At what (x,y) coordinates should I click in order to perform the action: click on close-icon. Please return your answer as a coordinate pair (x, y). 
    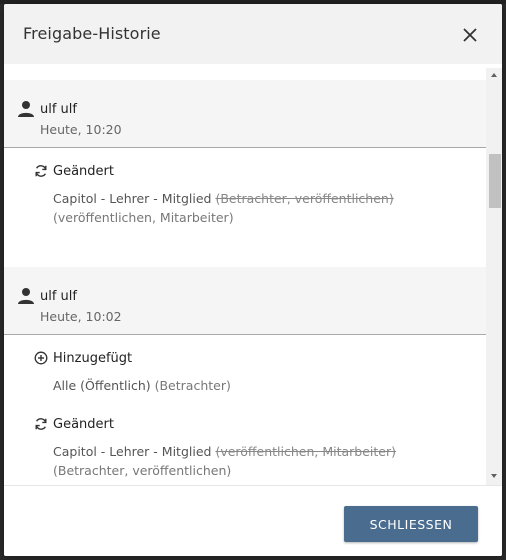
    Looking at the image, I should click on (470, 35).